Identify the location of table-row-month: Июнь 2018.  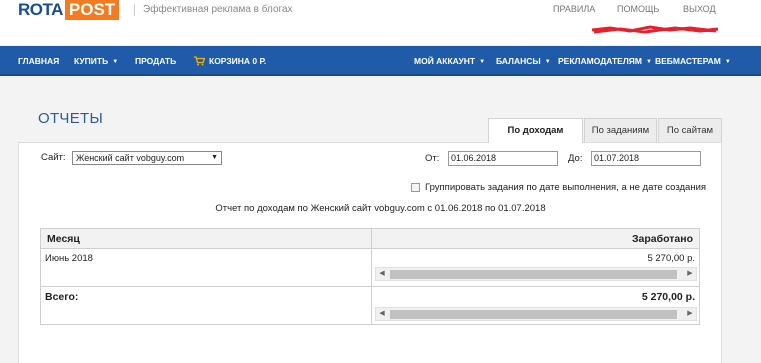
(69, 258).